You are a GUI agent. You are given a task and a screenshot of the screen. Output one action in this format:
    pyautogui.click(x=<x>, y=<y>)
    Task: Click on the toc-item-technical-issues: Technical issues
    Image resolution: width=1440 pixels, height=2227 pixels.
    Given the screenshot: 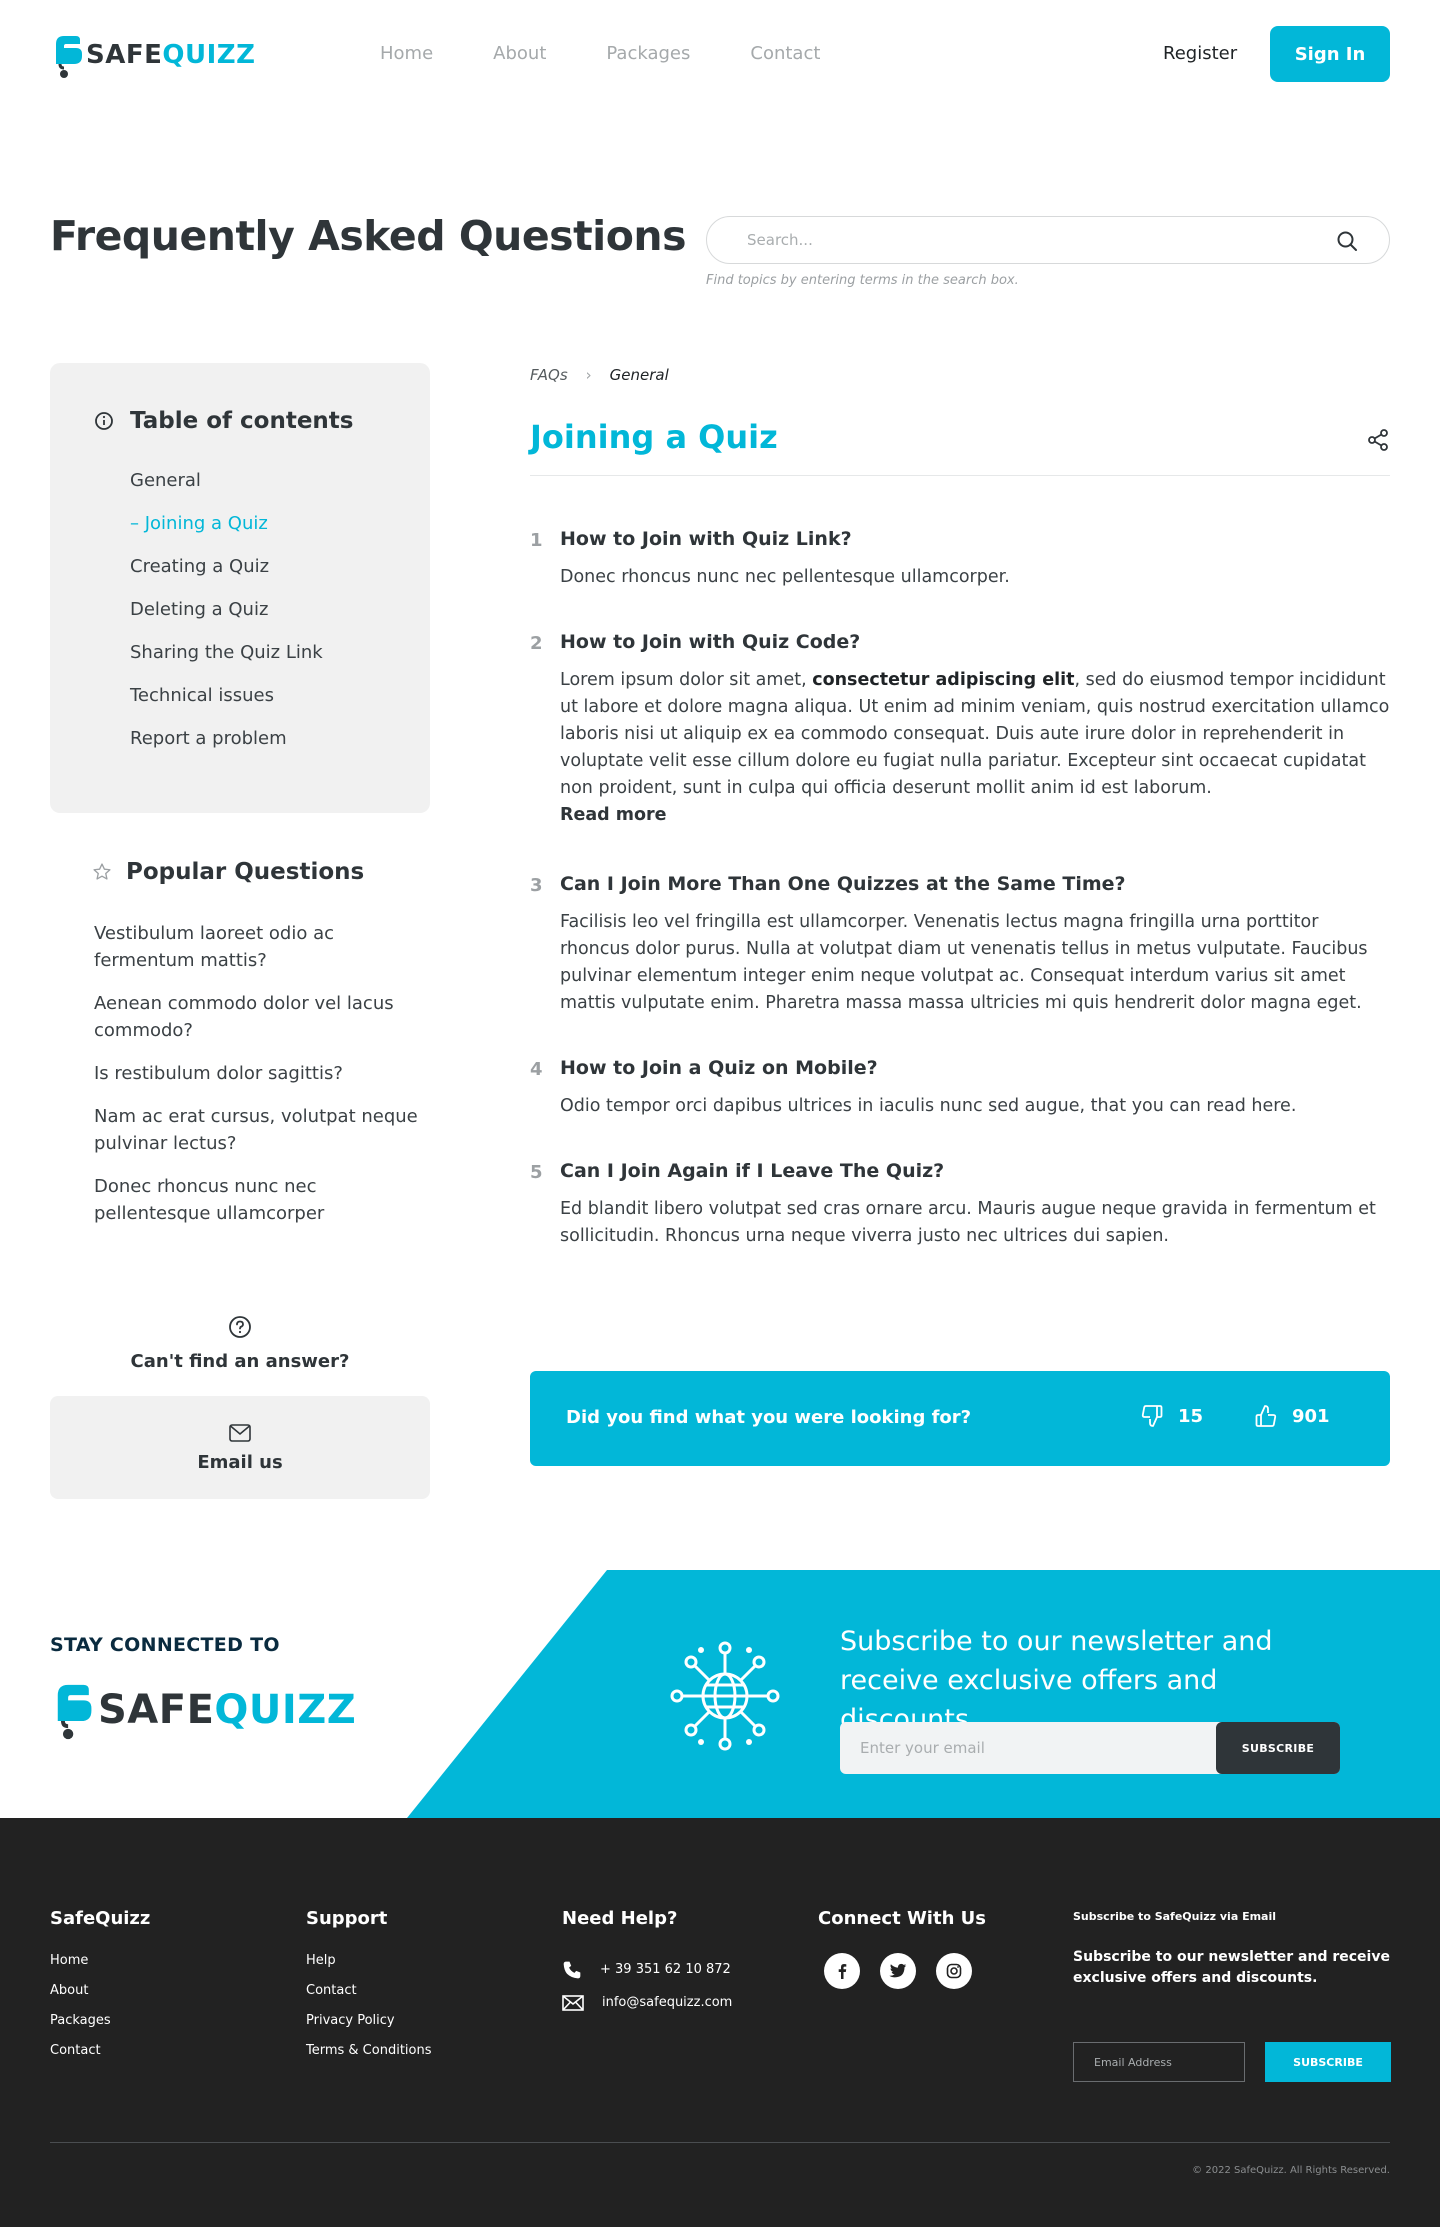 What is the action you would take?
    pyautogui.click(x=226, y=706)
    